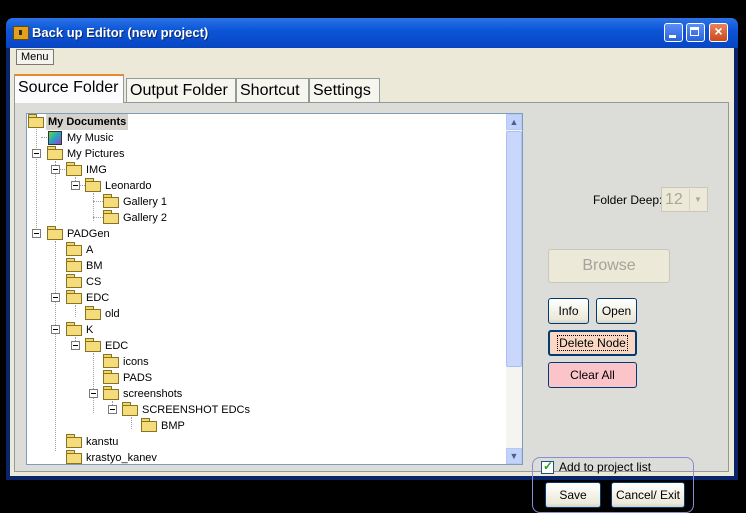 Image resolution: width=746 pixels, height=513 pixels. Describe the element at coordinates (568, 311) in the screenshot. I see `info-button: Info` at that location.